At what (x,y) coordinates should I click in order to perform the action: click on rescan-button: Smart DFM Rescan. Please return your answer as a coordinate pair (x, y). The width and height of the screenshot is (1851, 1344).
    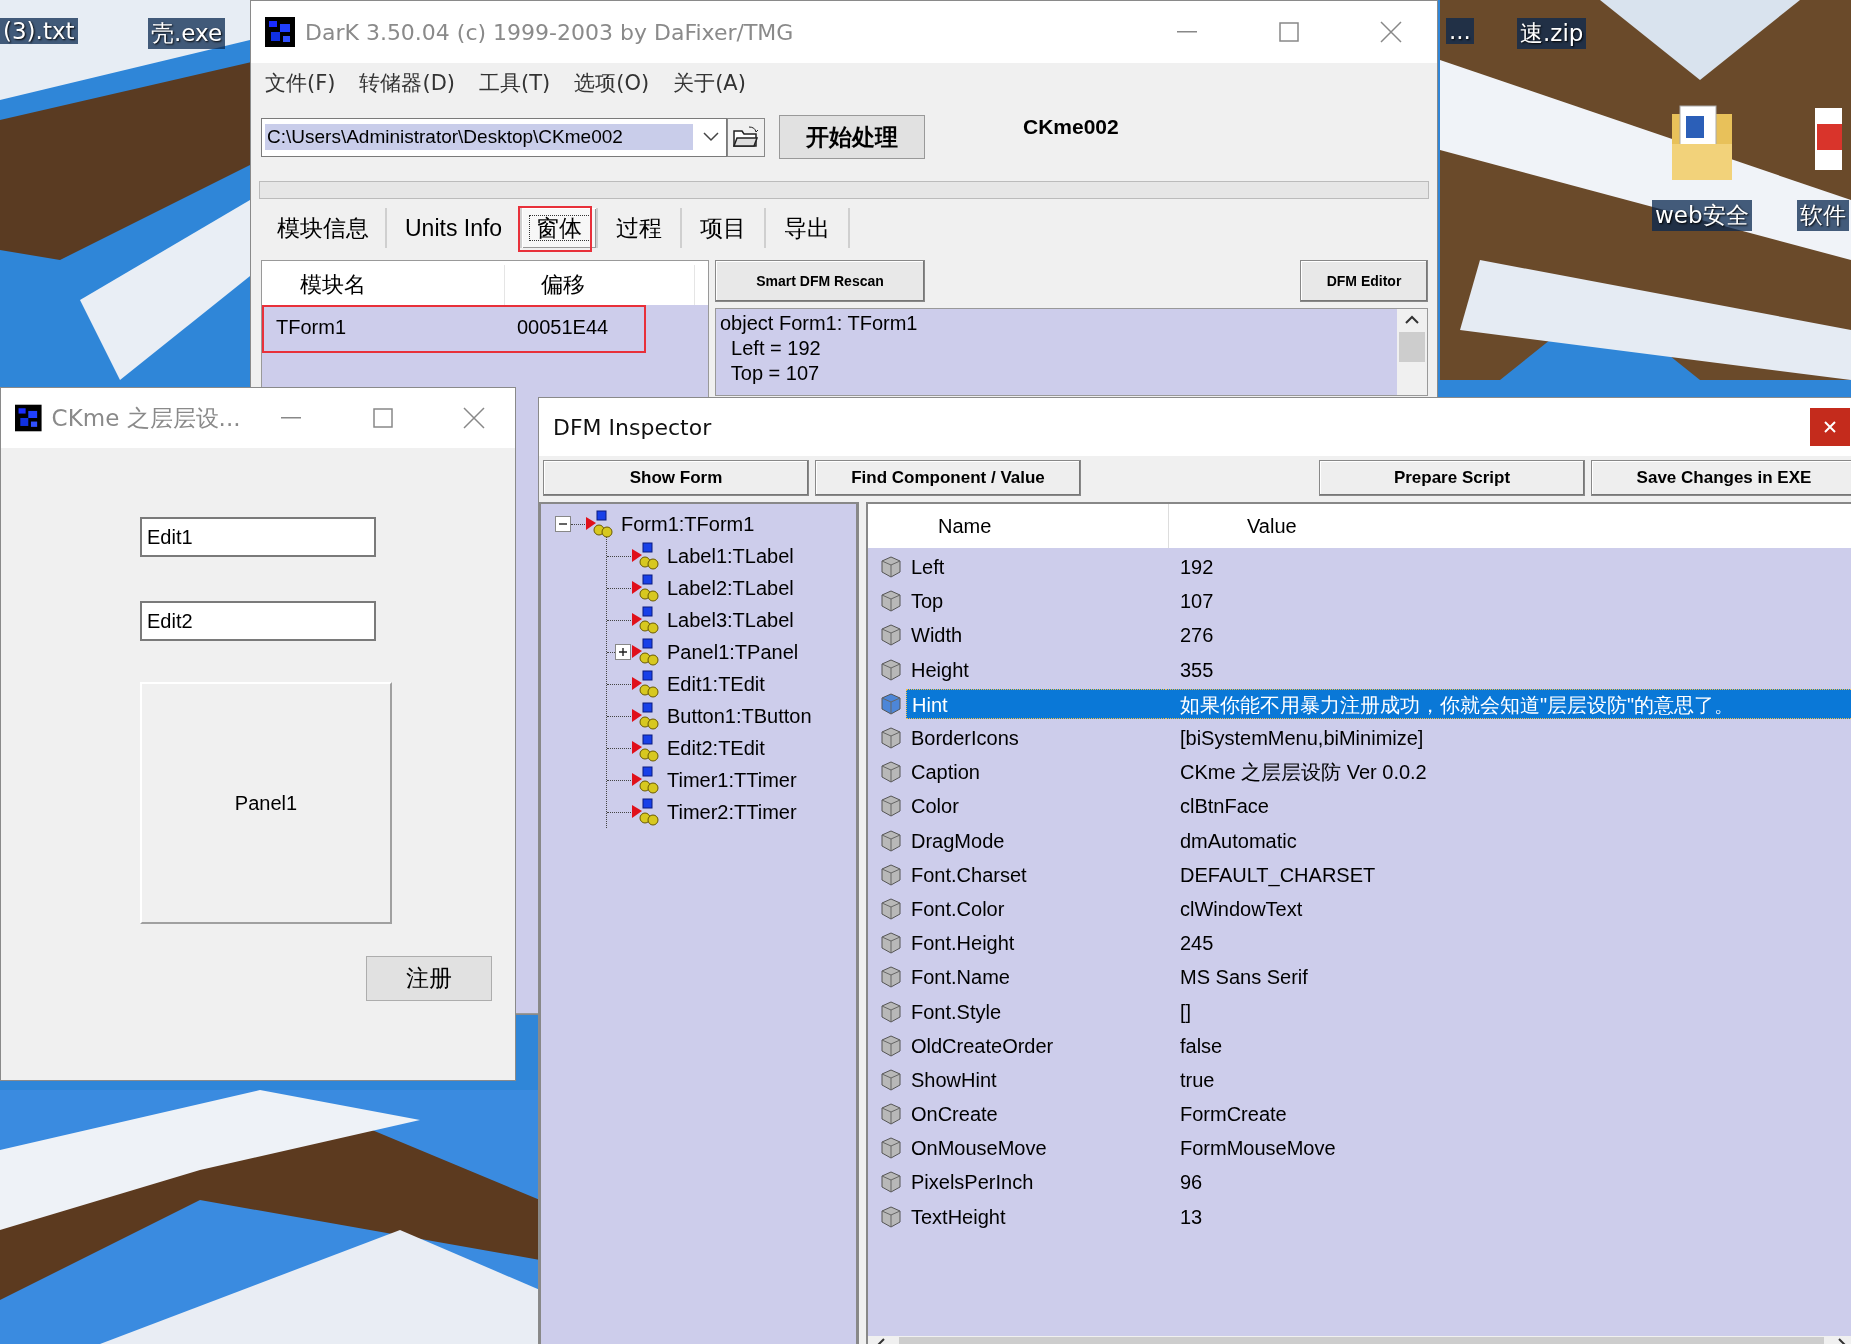
    Looking at the image, I should click on (820, 281).